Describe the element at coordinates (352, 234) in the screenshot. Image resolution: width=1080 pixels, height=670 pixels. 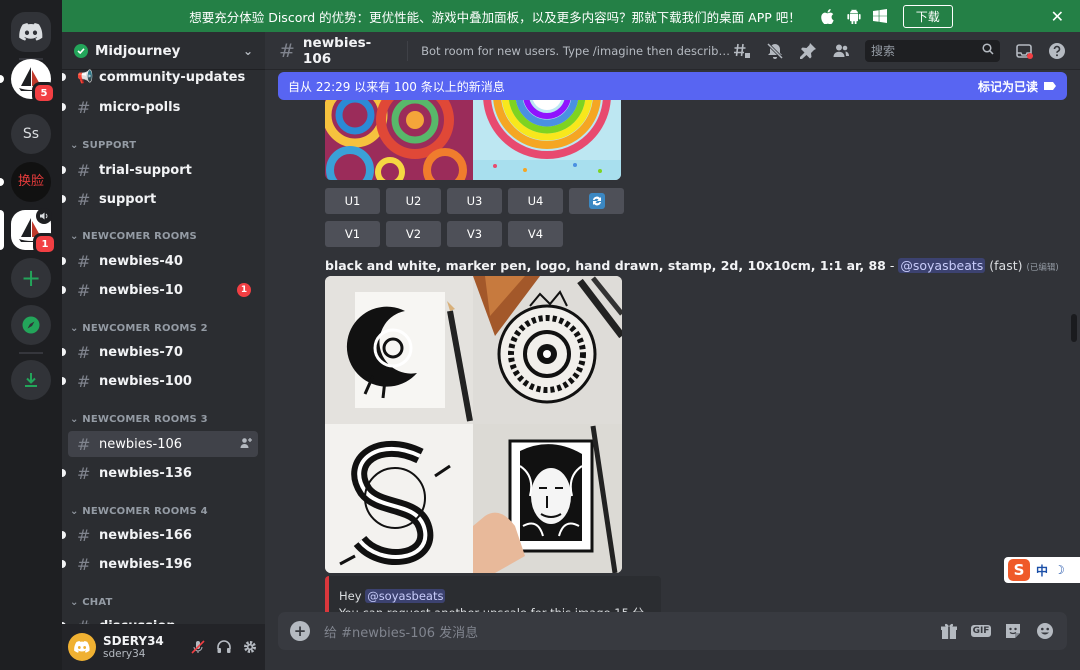
I see `variation-button-1: V1` at that location.